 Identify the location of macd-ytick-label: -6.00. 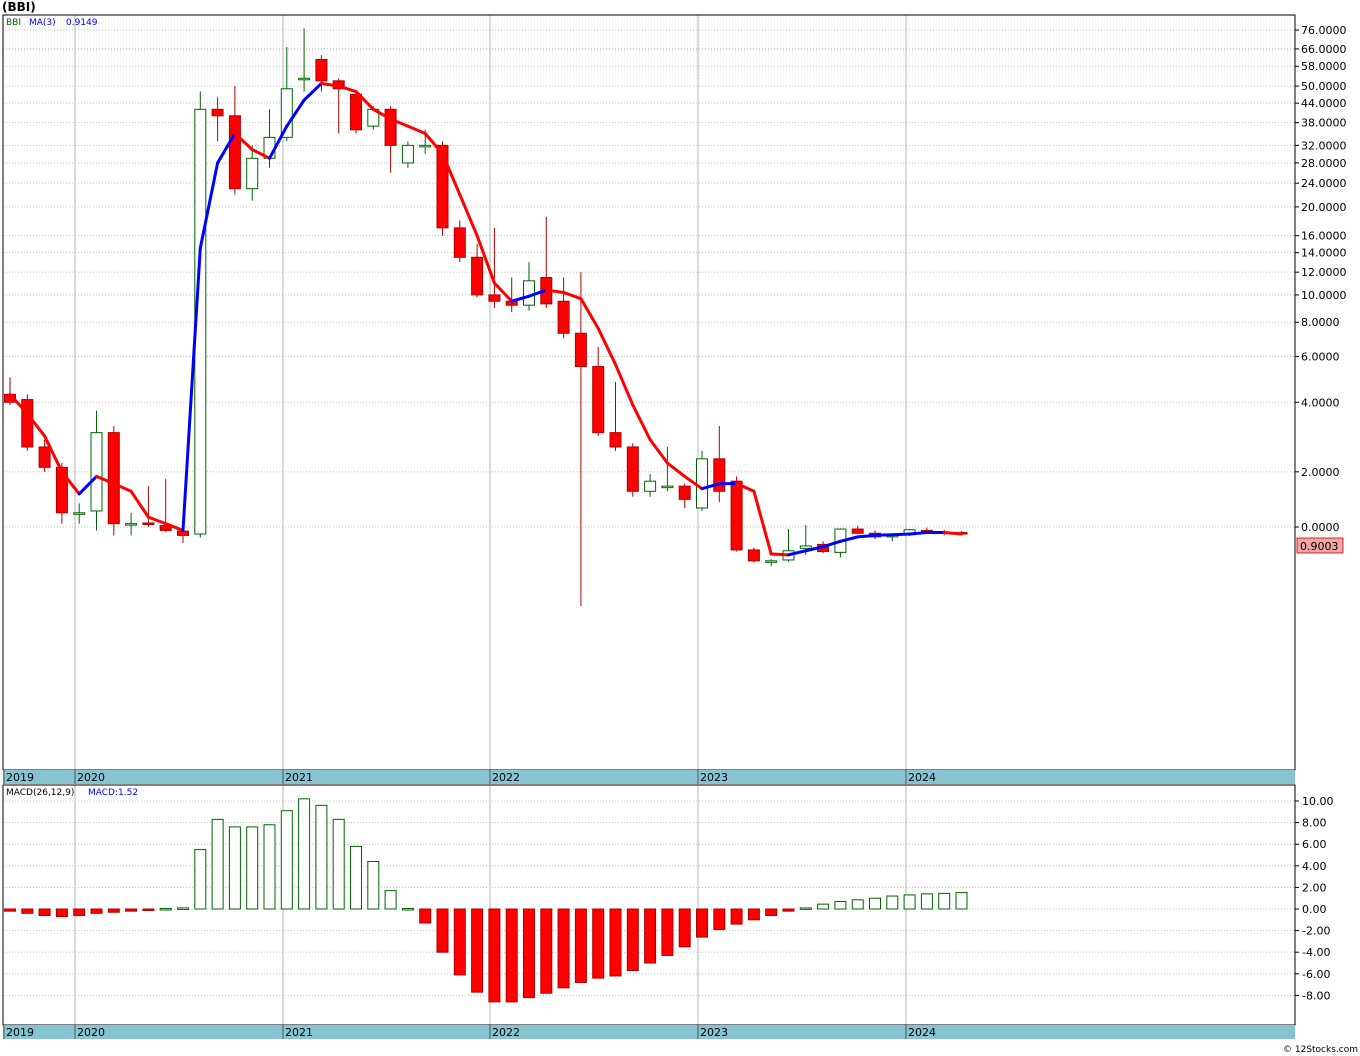
(1316, 974).